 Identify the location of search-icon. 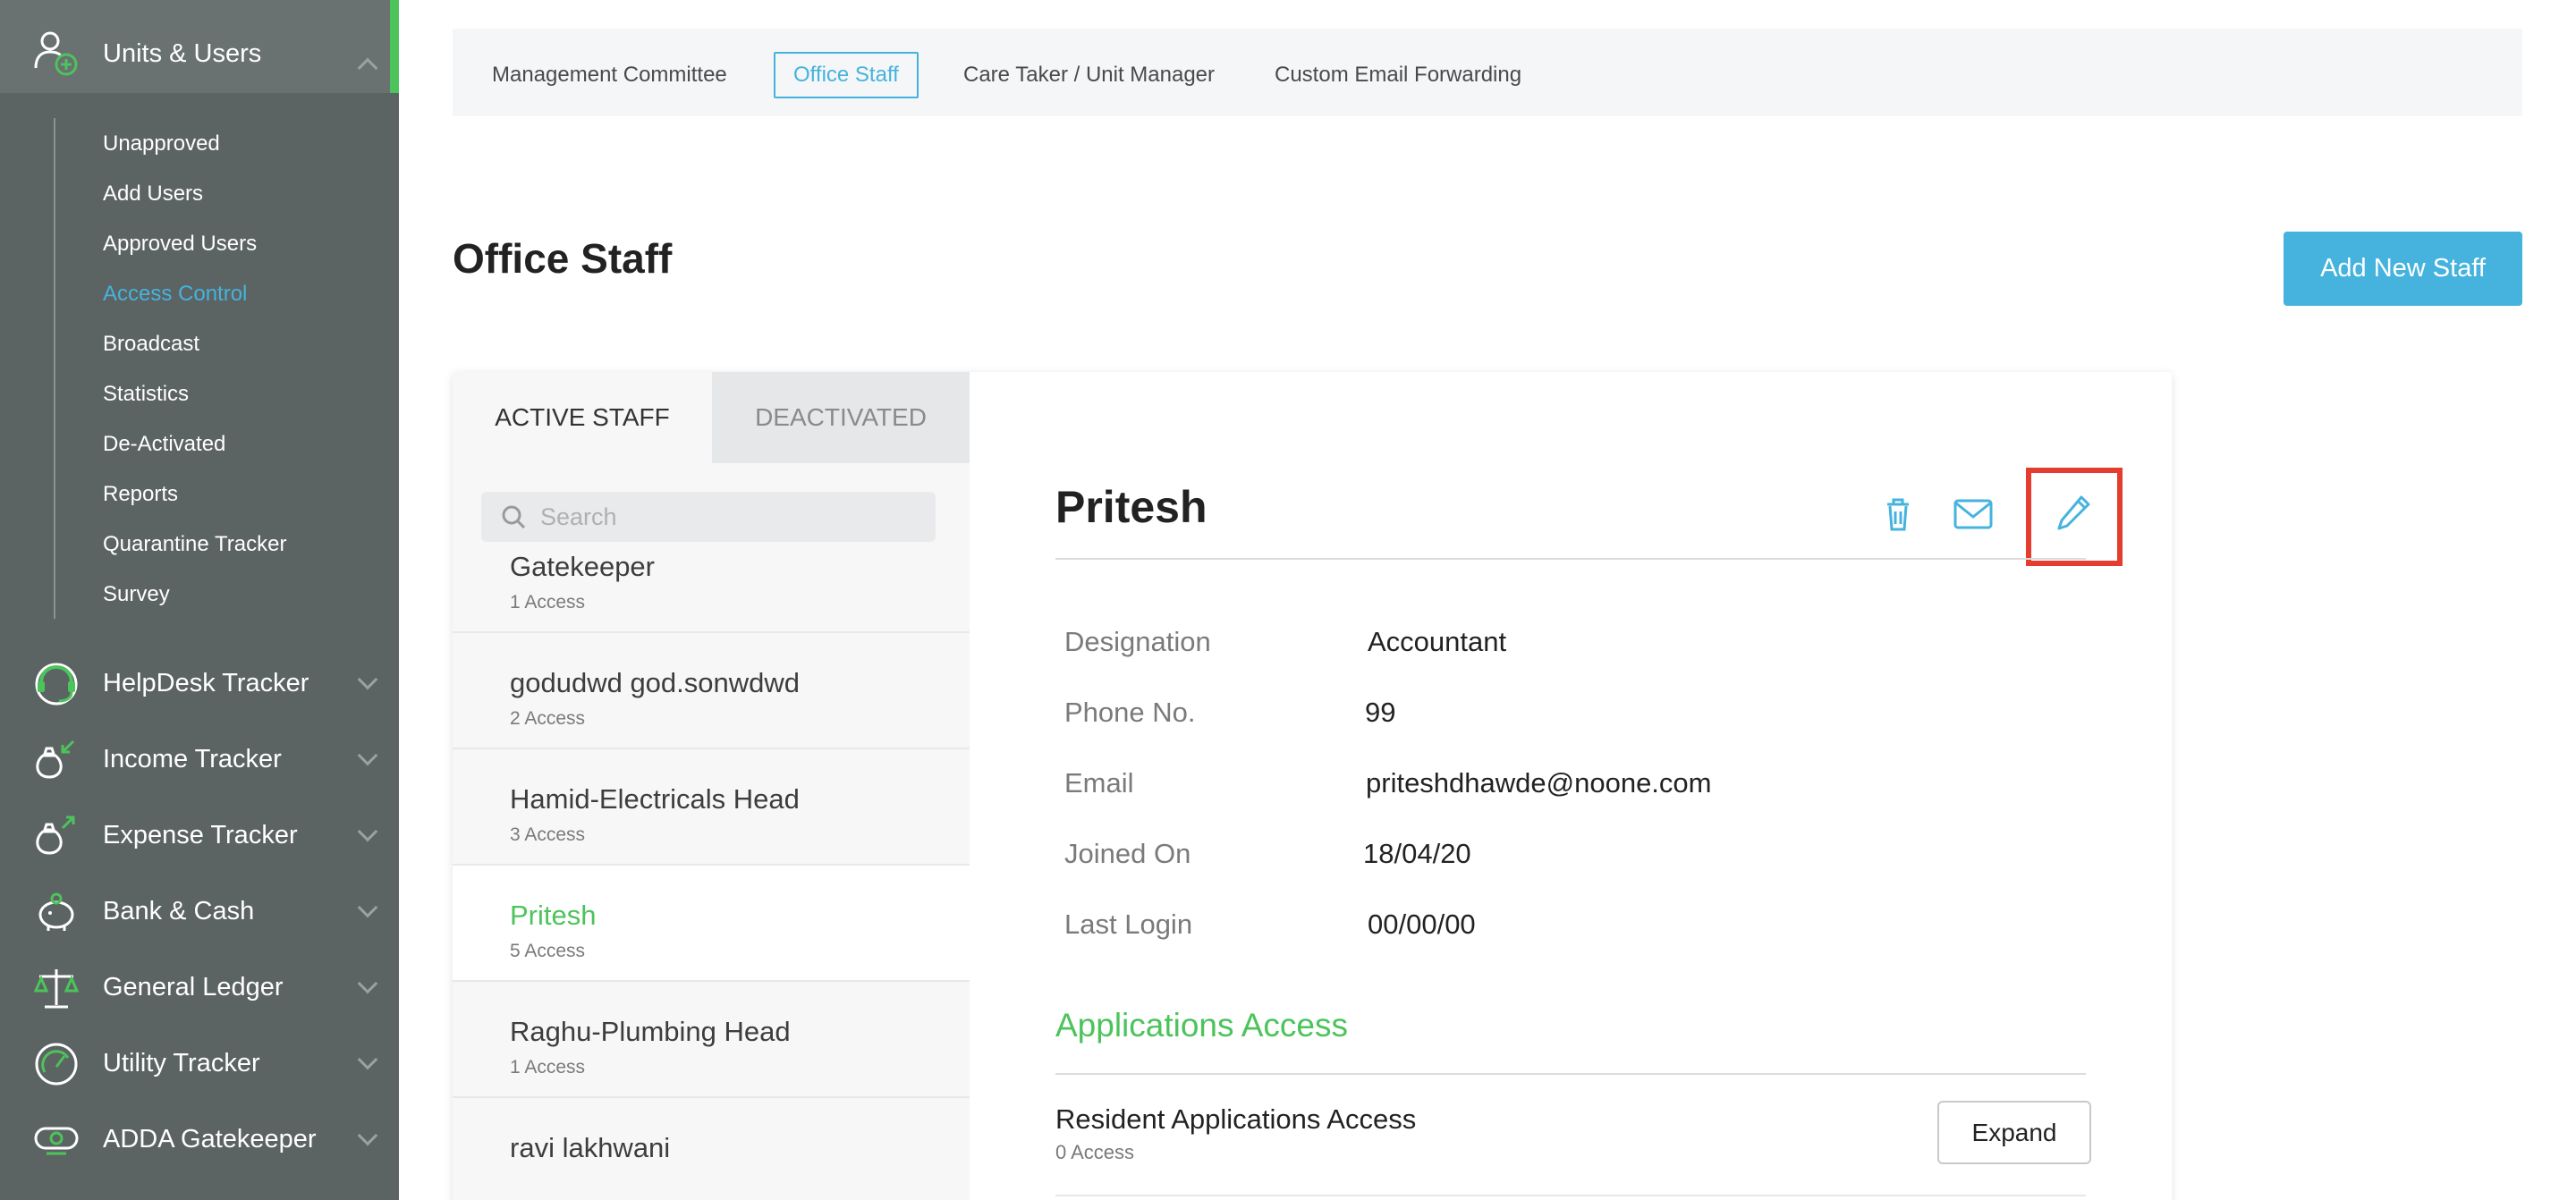
(514, 517).